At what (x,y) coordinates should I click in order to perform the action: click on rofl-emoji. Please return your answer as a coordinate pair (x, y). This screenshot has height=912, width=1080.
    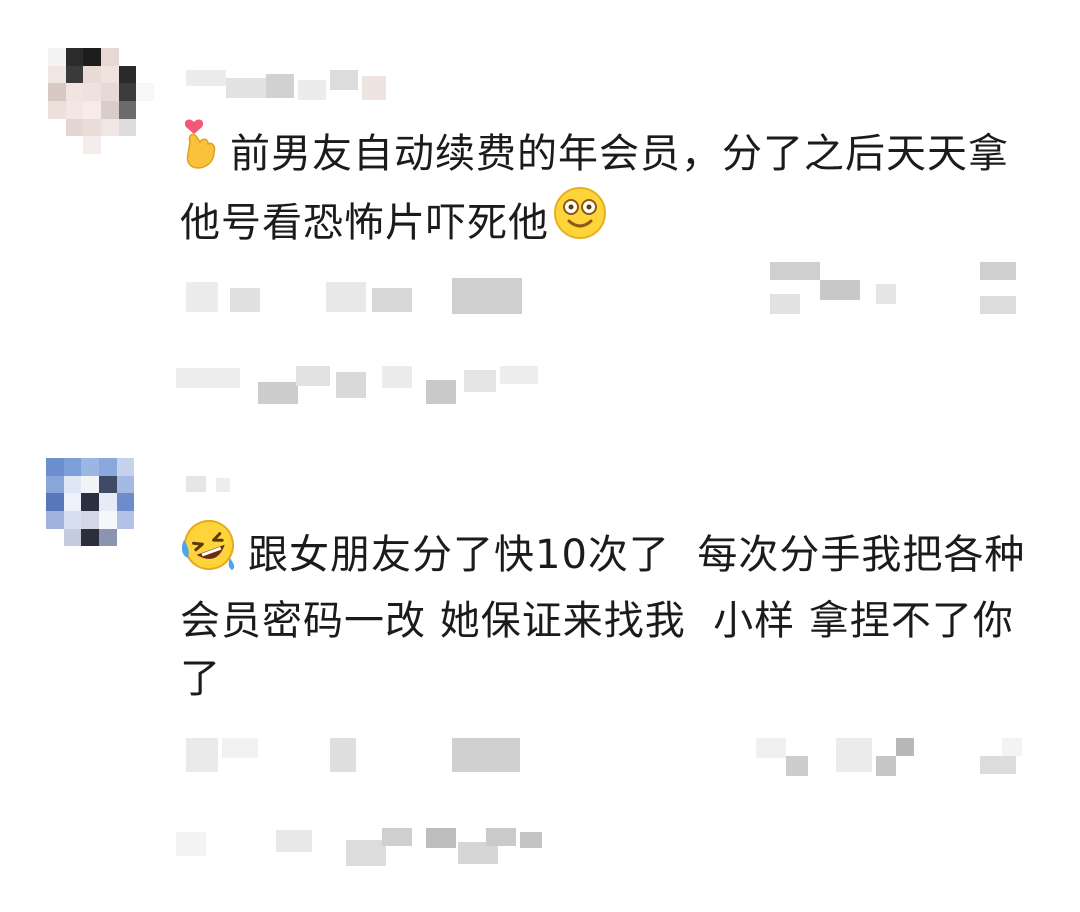
    Looking at the image, I should click on (209, 553).